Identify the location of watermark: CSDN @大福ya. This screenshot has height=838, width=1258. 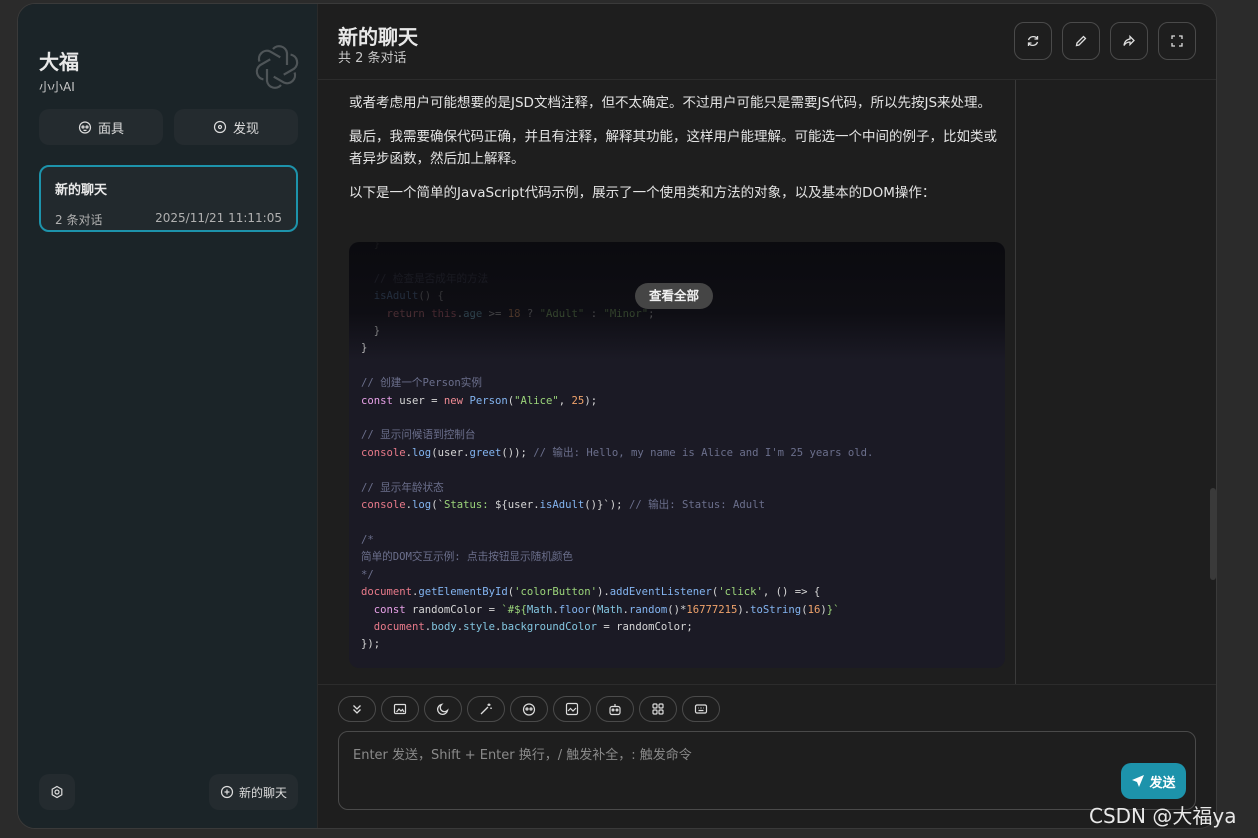
(1163, 816).